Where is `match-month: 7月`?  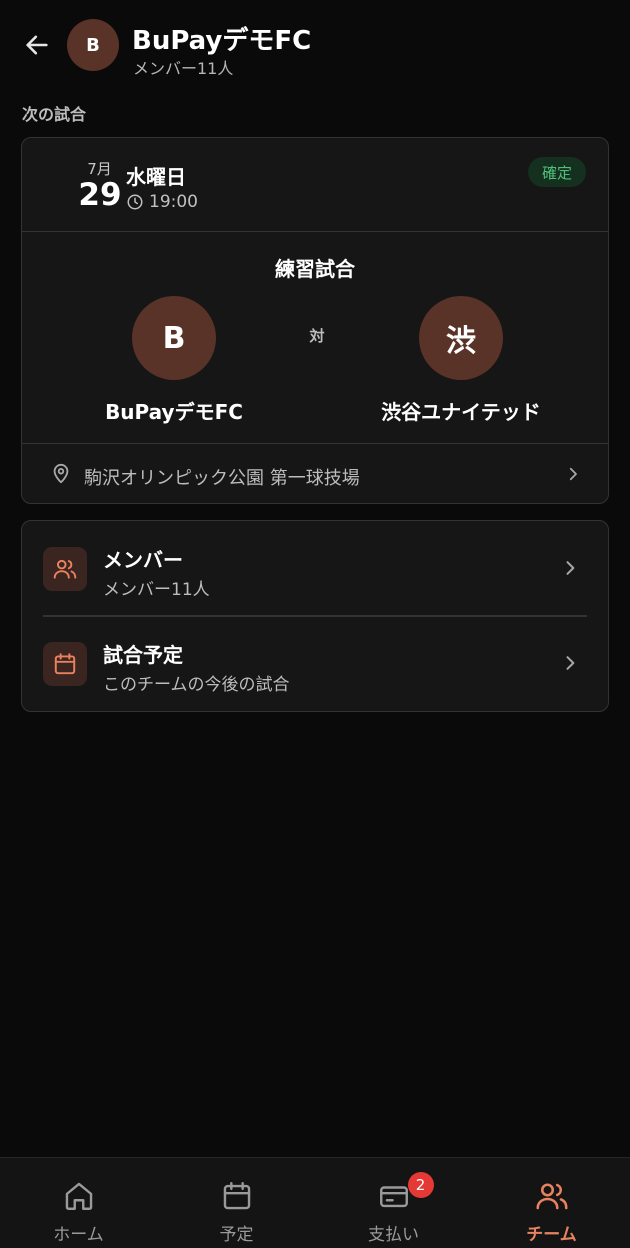 match-month: 7月 is located at coordinates (99, 169).